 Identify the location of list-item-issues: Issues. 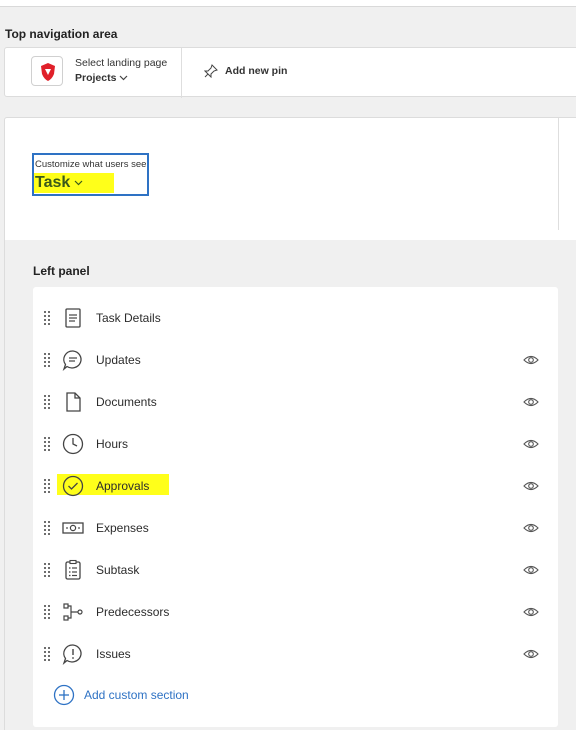
(295, 654).